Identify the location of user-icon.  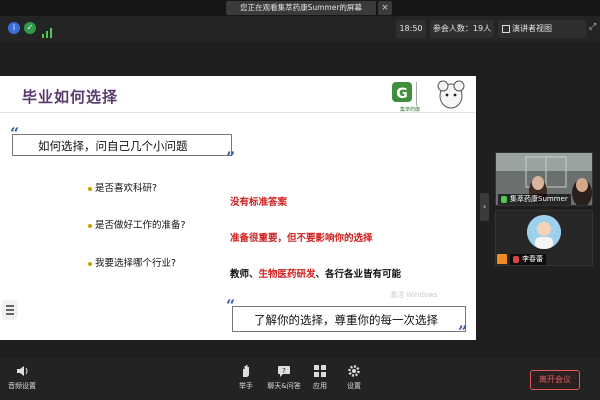
(502, 259).